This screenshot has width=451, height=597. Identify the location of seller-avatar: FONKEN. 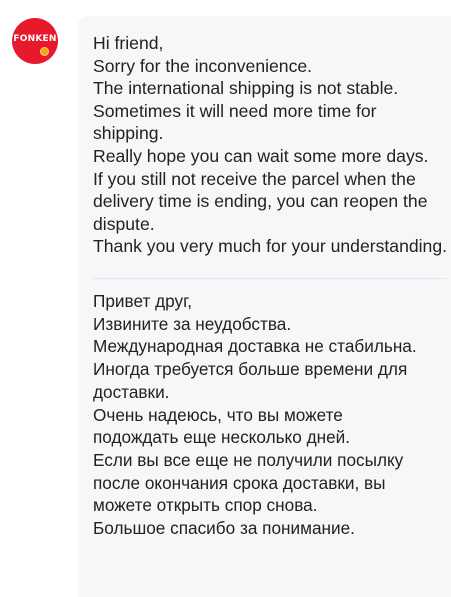
(35, 41).